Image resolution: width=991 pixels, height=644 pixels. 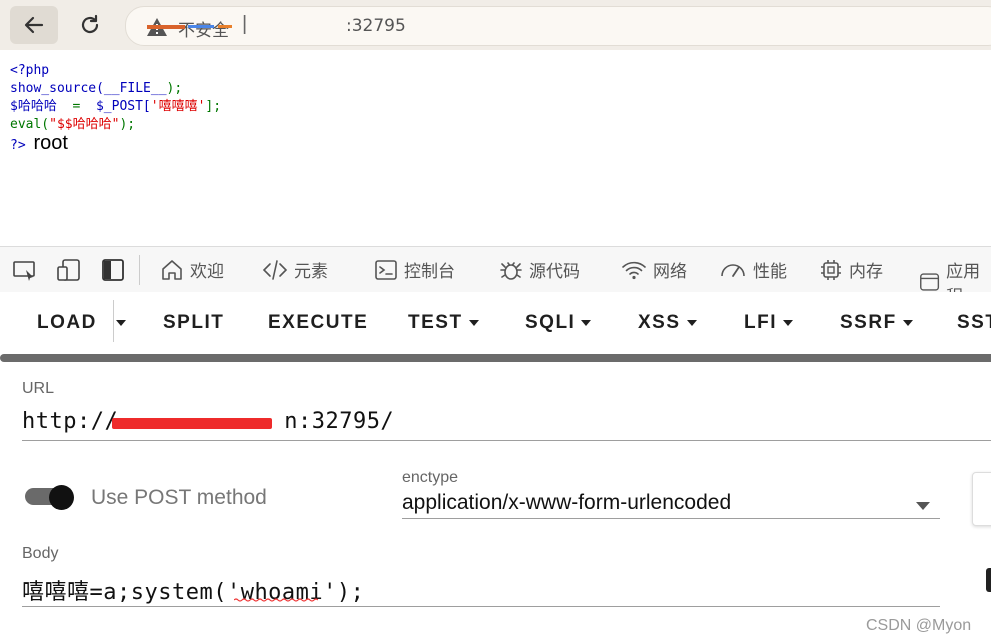 I want to click on chip-icon, so click(x=831, y=269).